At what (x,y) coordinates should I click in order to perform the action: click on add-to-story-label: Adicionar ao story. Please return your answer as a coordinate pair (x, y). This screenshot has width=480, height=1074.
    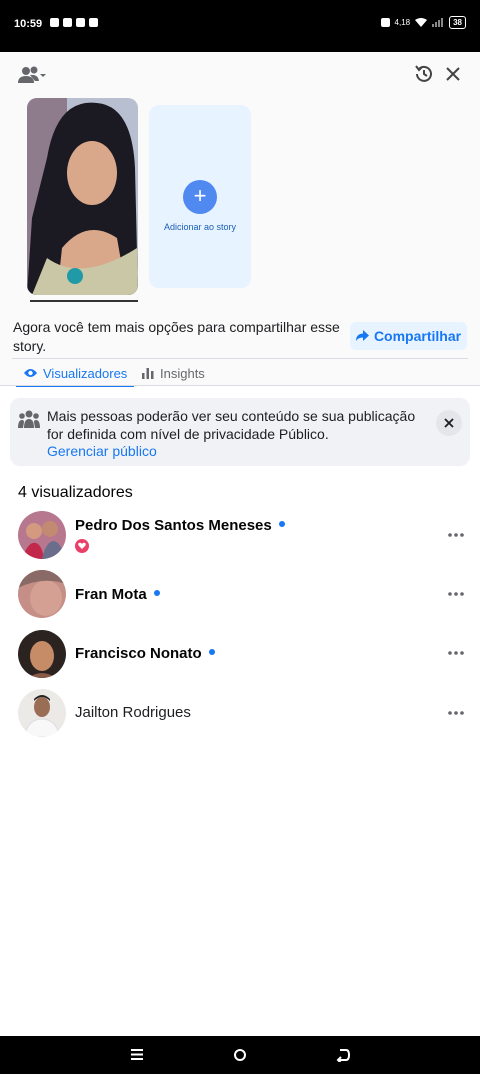
    Looking at the image, I should click on (200, 227).